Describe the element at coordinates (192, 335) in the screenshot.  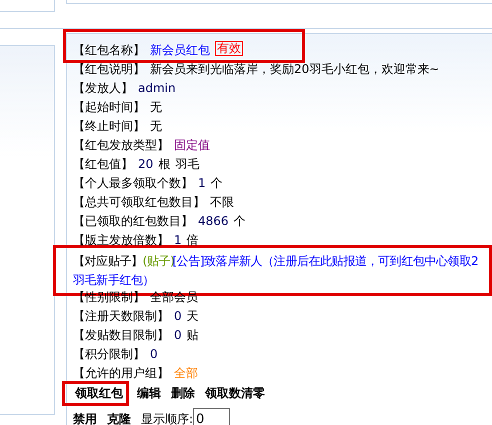
I see `field-value: 贴` at that location.